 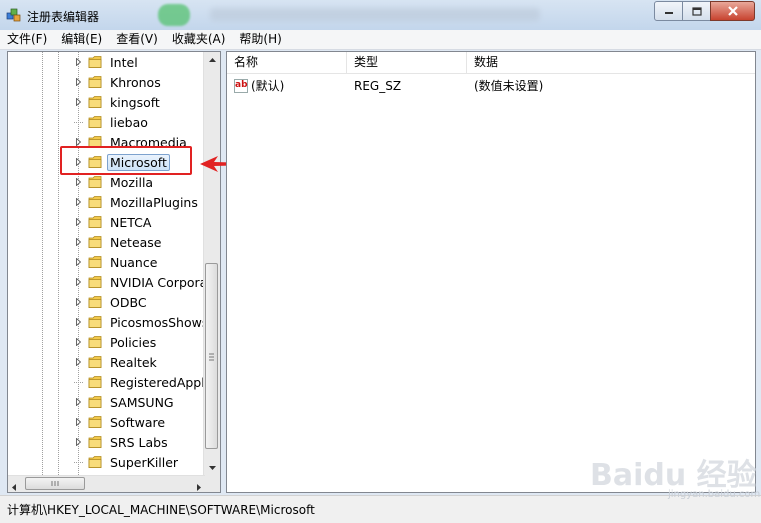 I want to click on tree-item-label: Nuance, so click(x=134, y=262).